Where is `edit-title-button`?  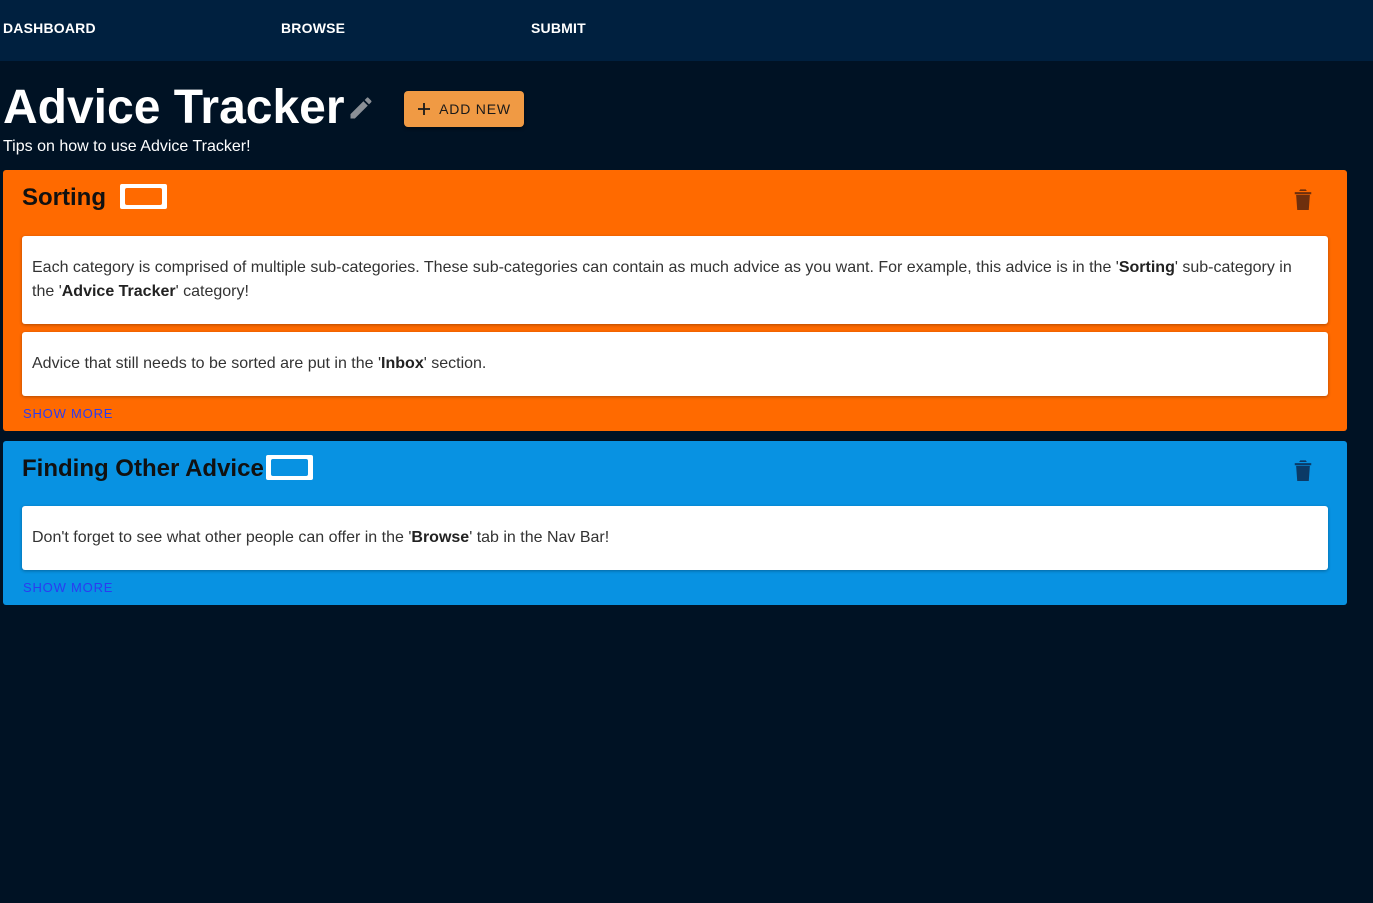
edit-title-button is located at coordinates (361, 108).